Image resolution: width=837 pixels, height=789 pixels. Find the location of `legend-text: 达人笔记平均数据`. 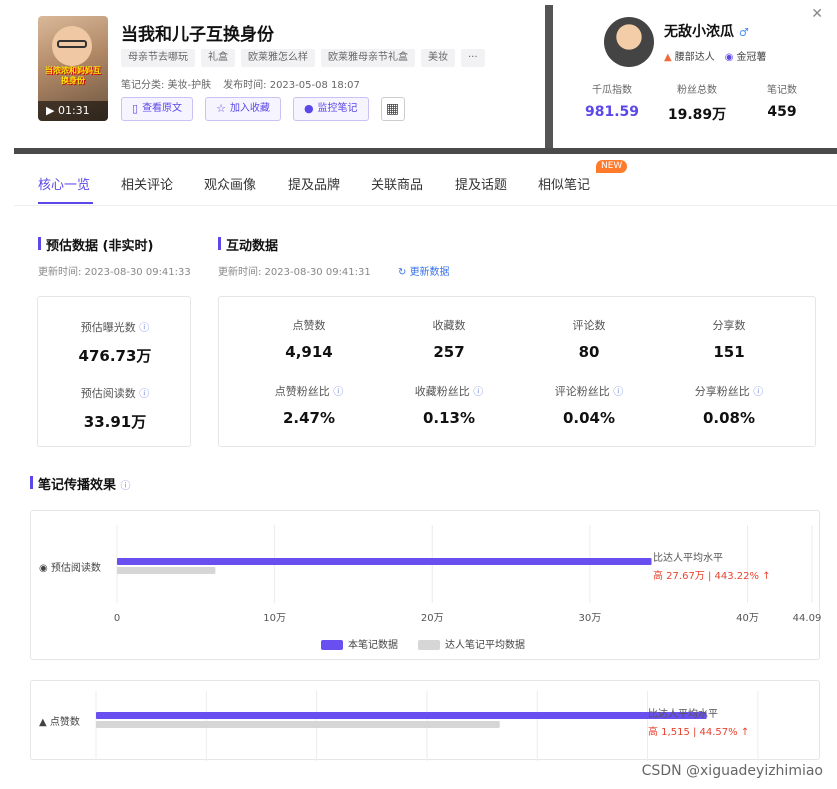

legend-text: 达人笔记平均数据 is located at coordinates (485, 645).